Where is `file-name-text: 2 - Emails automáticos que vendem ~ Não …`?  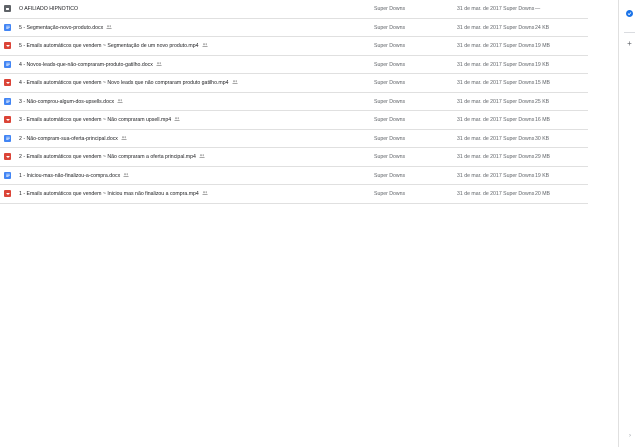
file-name-text: 2 - Emails automáticos que vendem ~ Não … is located at coordinates (107, 157).